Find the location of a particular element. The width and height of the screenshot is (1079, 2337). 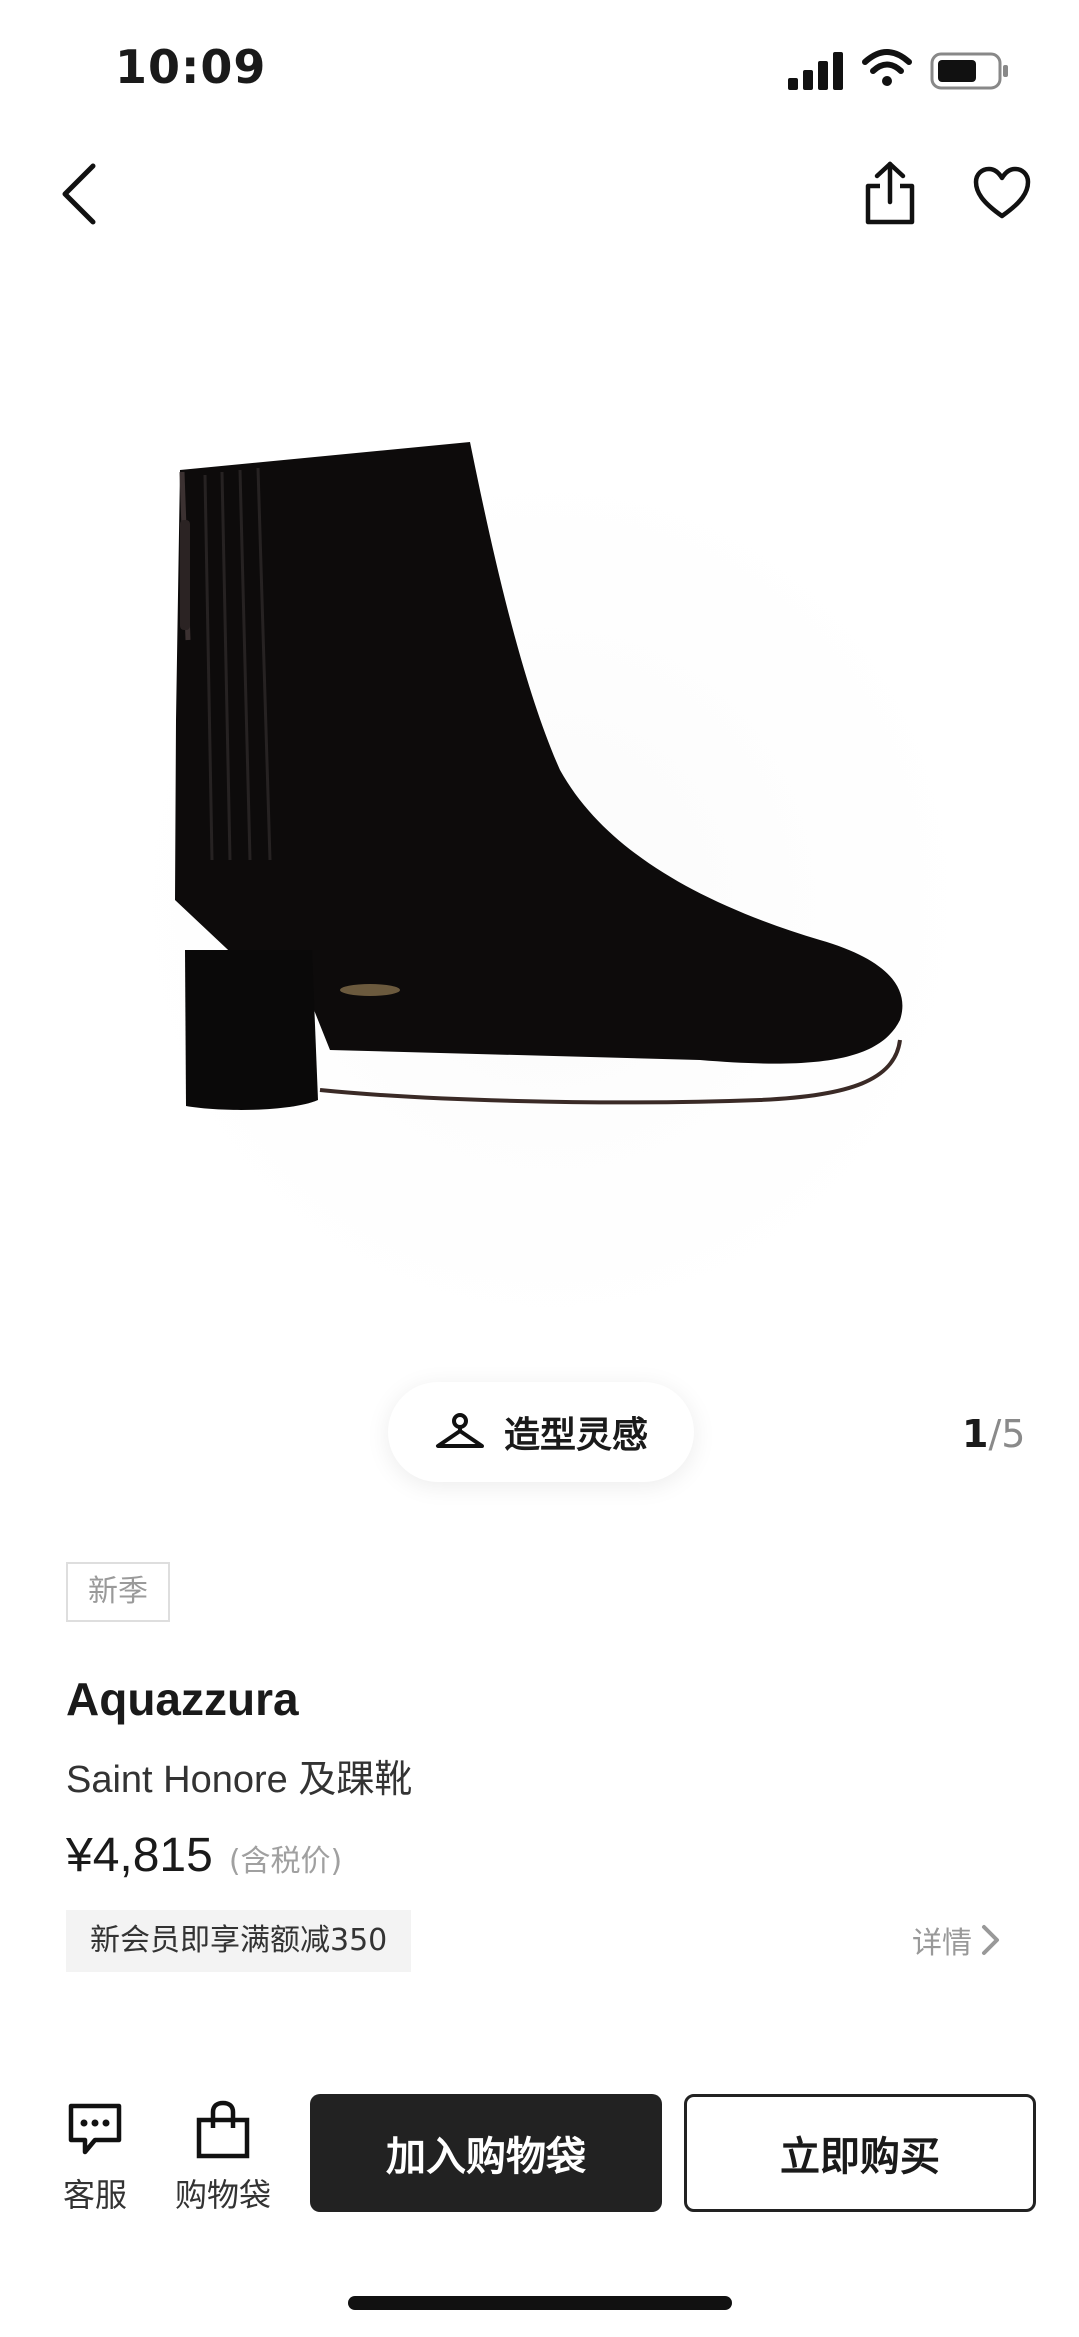

styling-inspiration-button: 造型灵感 is located at coordinates (541, 1432).